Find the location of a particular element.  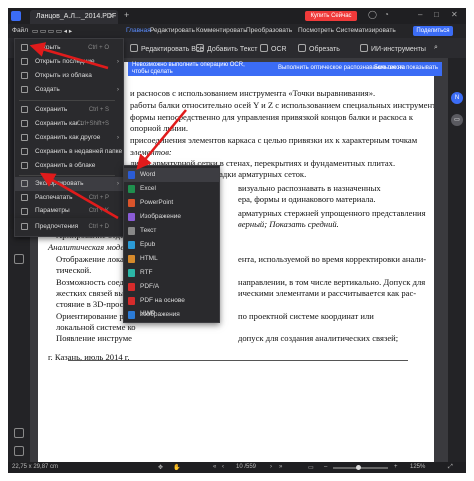

annotation-arrows is located at coordinates (108, 131).